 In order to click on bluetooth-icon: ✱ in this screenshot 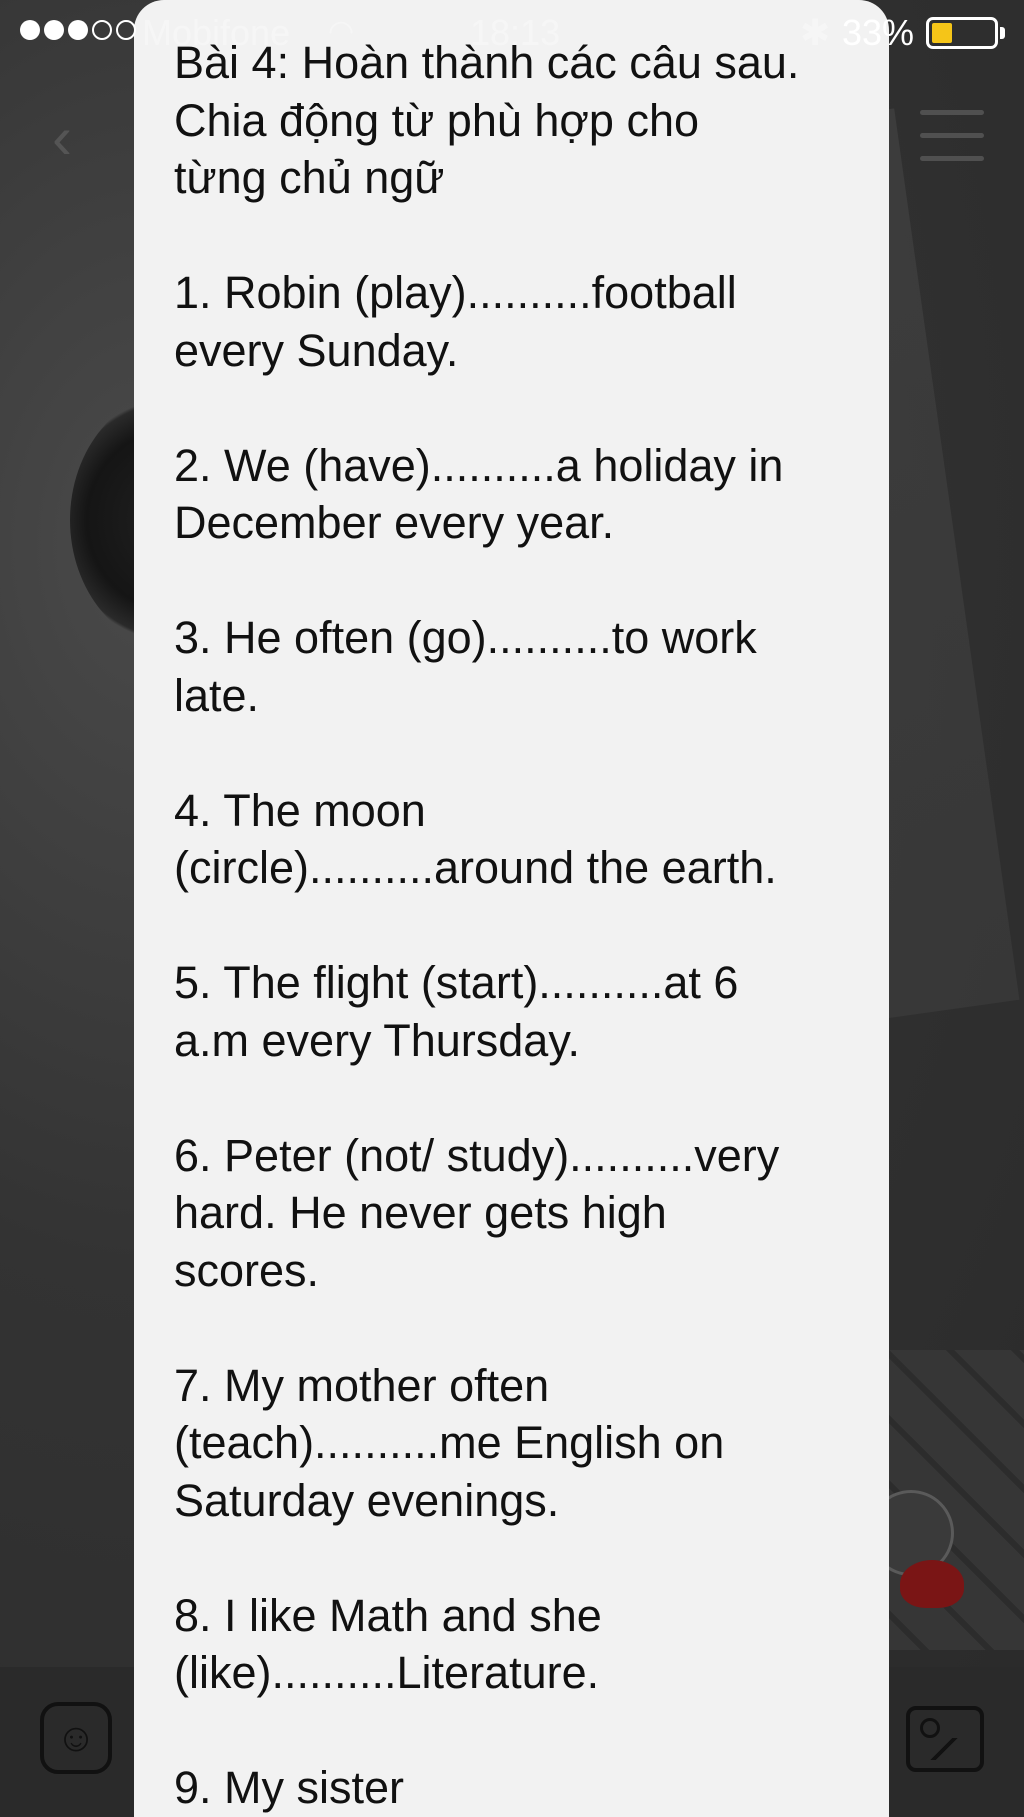, I will do `click(815, 32)`.